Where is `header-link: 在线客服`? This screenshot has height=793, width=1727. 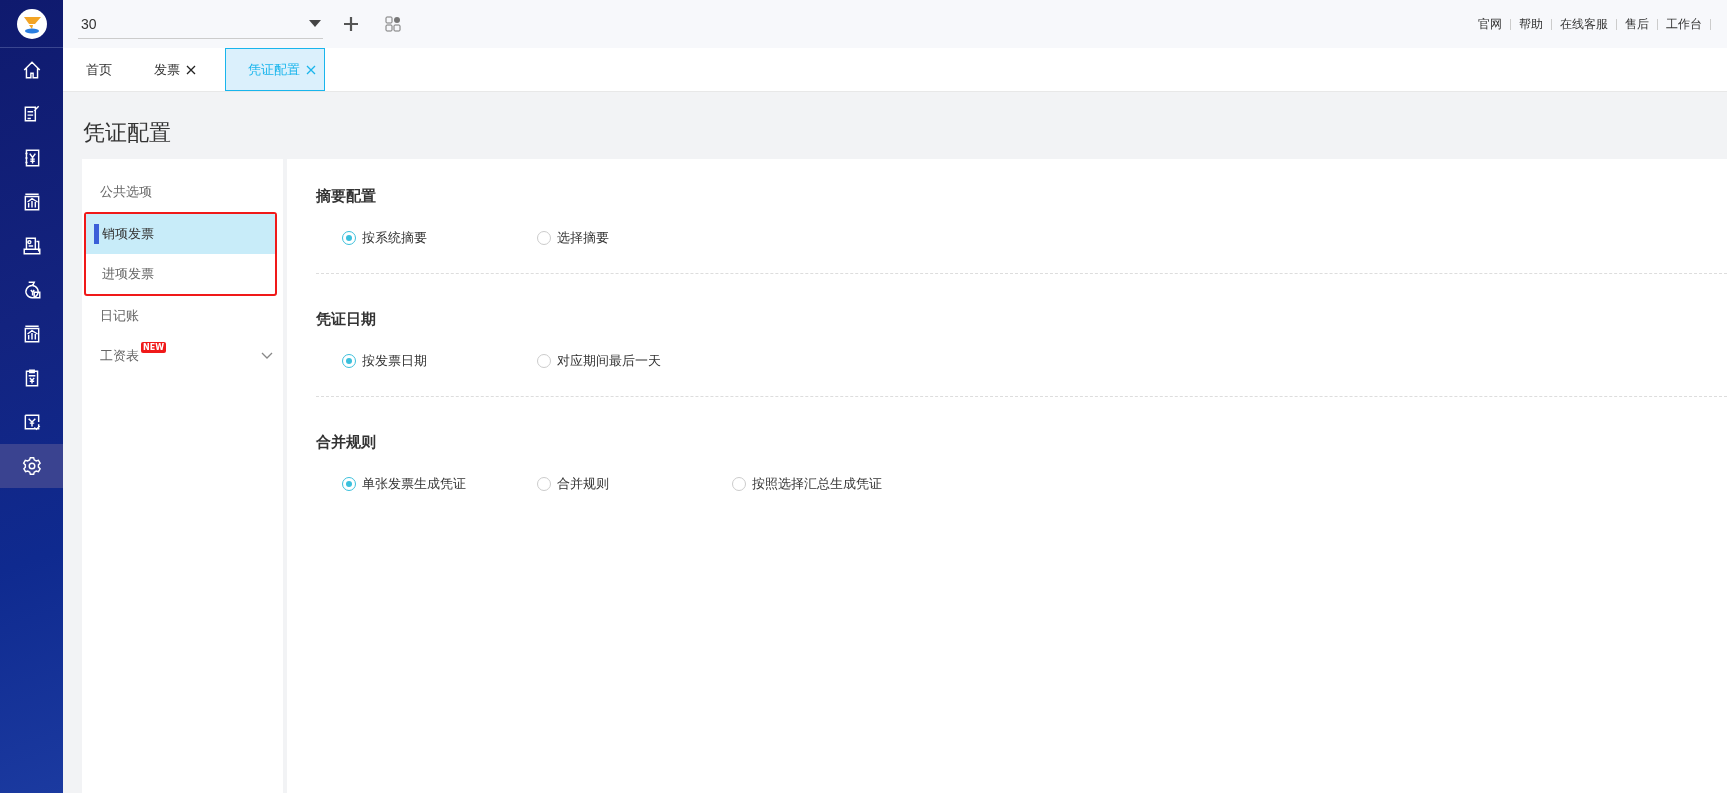 header-link: 在线客服 is located at coordinates (1584, 24).